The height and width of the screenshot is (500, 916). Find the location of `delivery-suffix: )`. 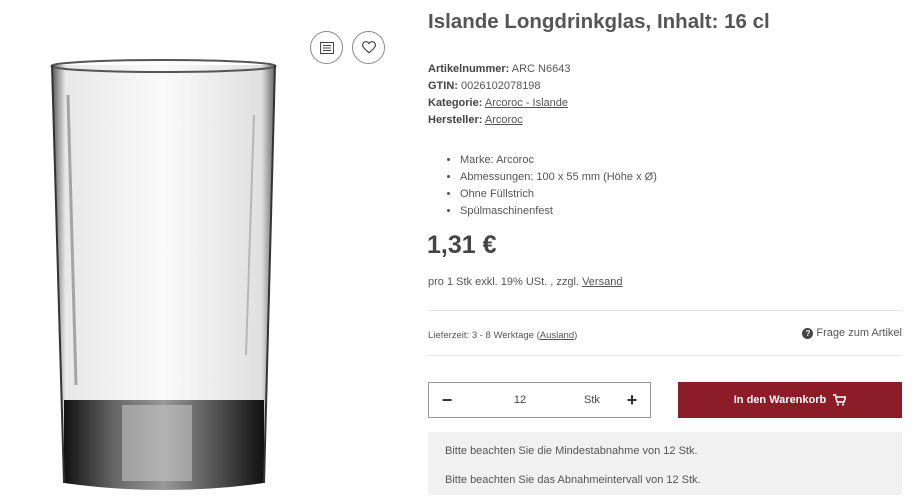

delivery-suffix: ) is located at coordinates (576, 335).